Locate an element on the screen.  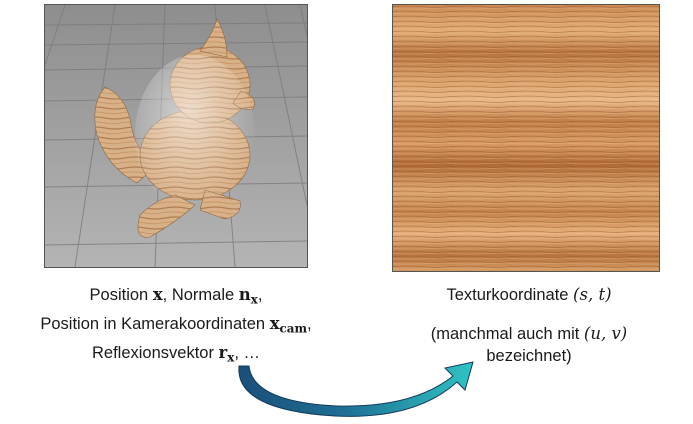
caption-alternative-notation: (manchmal auch mit (u, v) is located at coordinates (529, 333).